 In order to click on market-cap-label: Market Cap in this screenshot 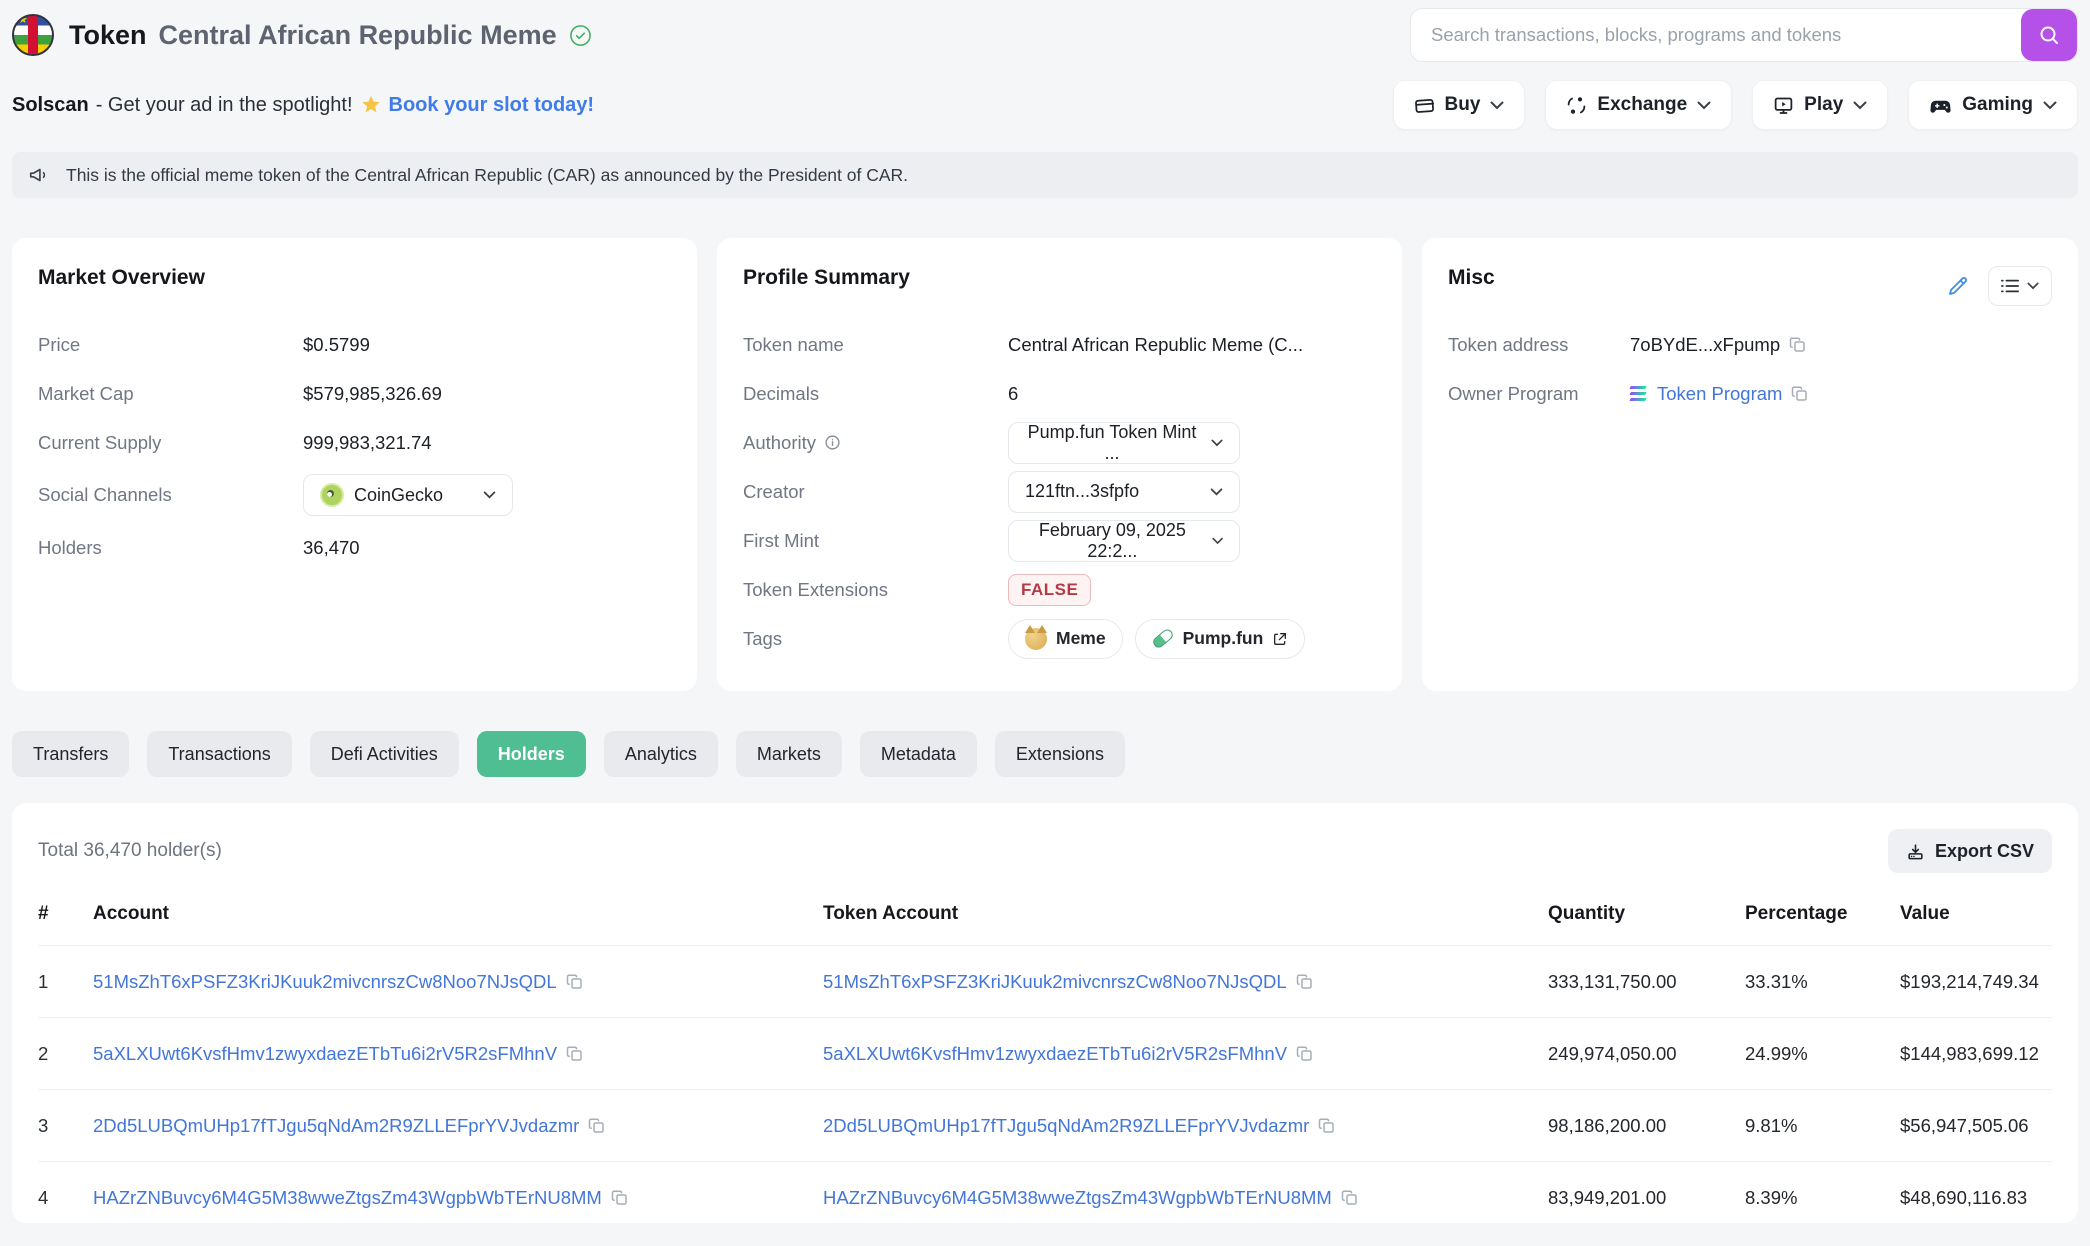, I will do `click(86, 393)`.